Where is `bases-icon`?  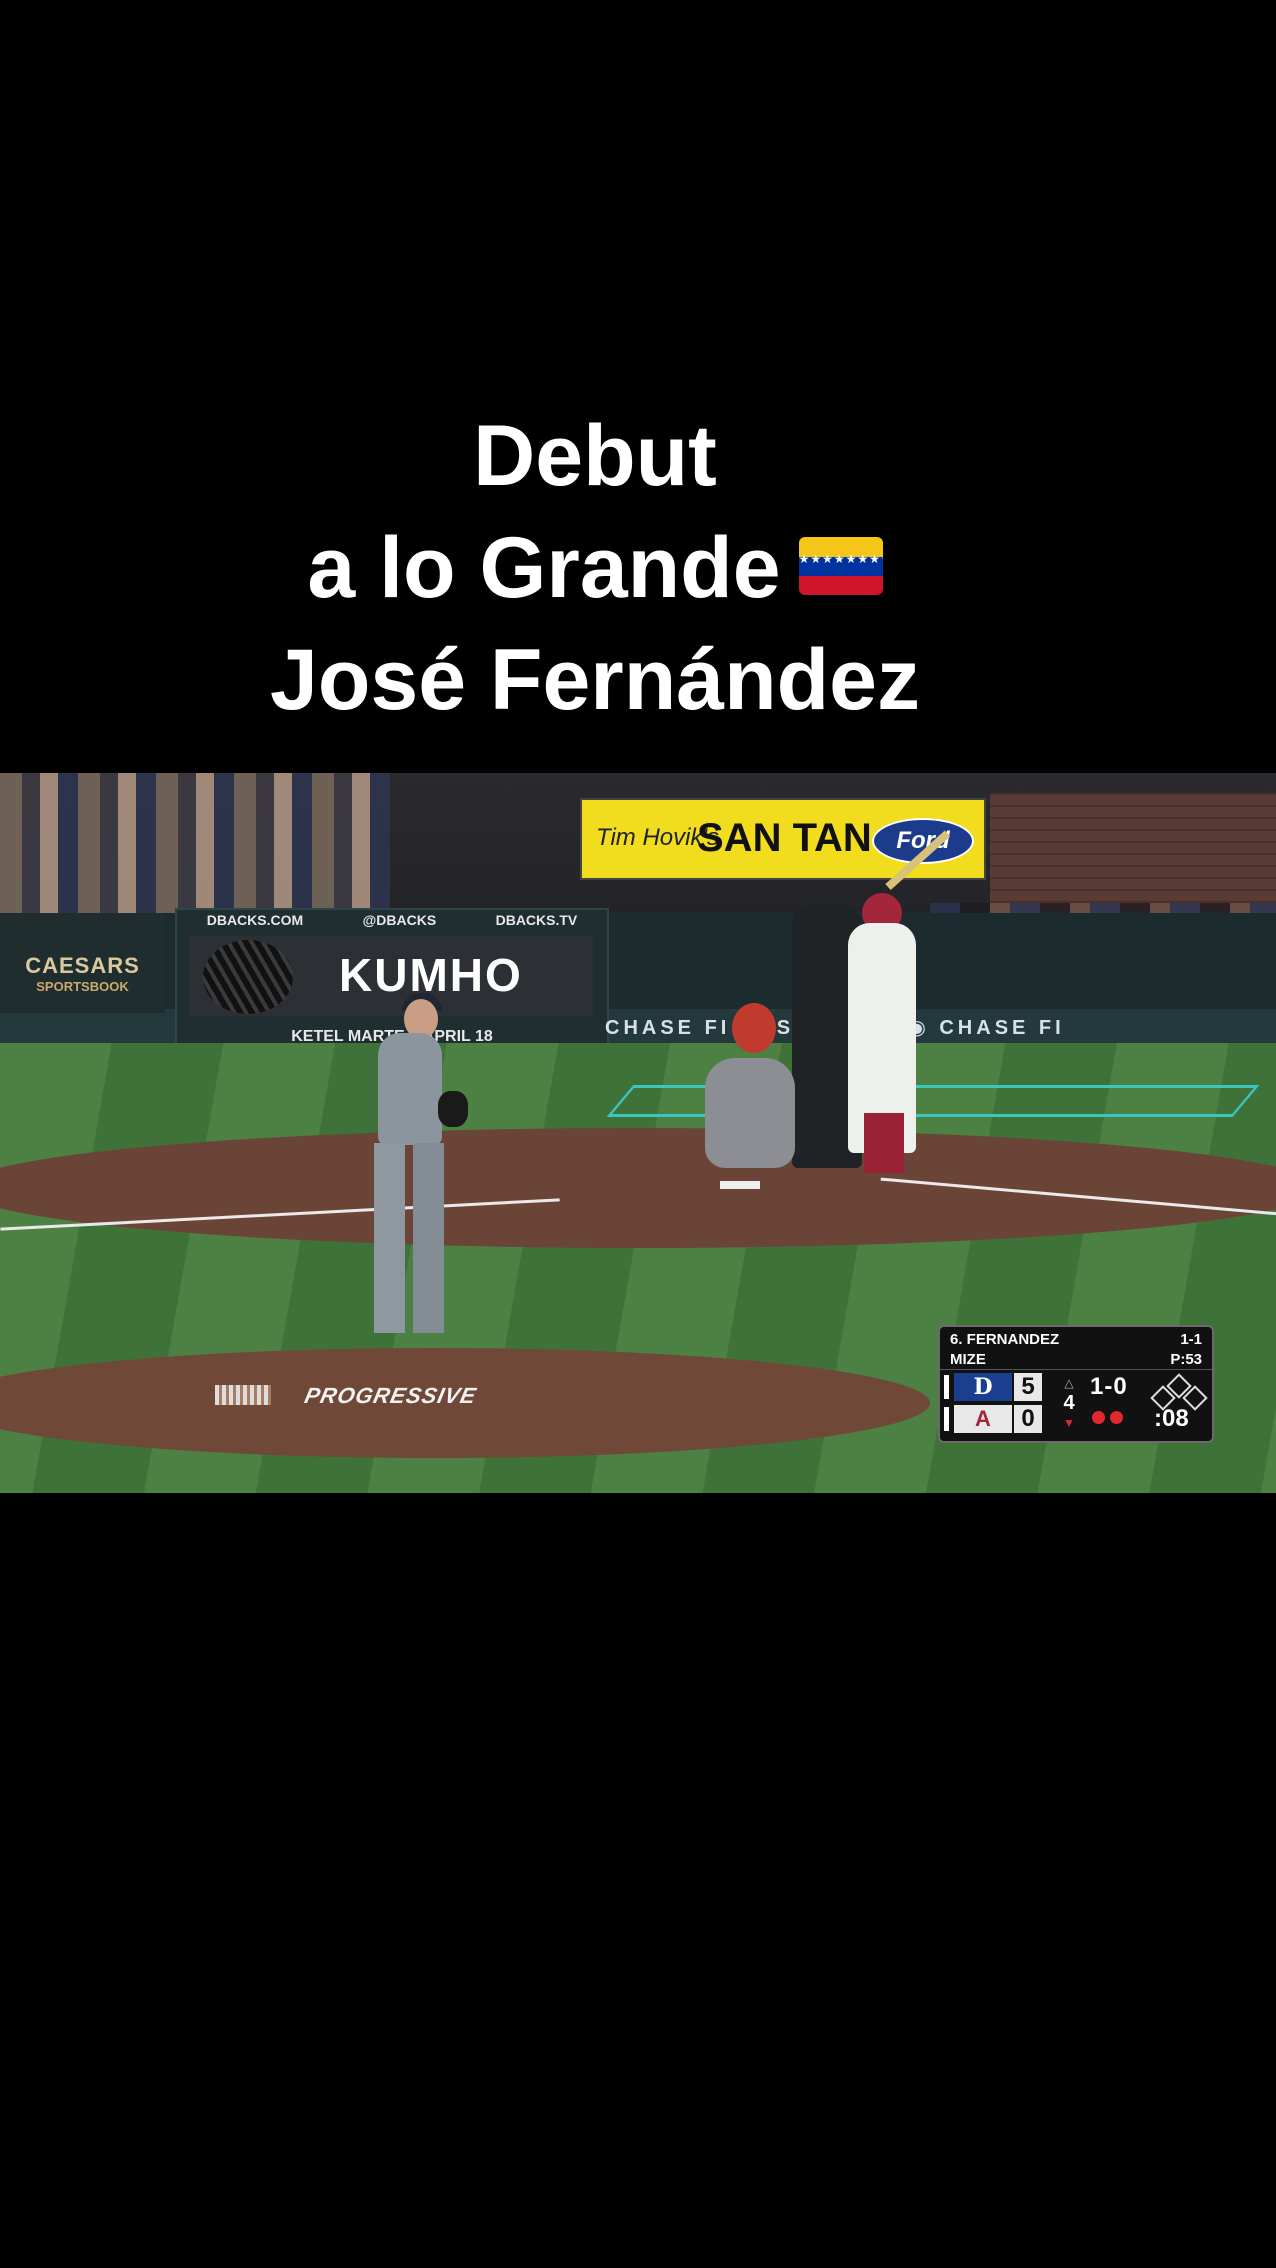 bases-icon is located at coordinates (1179, 1392).